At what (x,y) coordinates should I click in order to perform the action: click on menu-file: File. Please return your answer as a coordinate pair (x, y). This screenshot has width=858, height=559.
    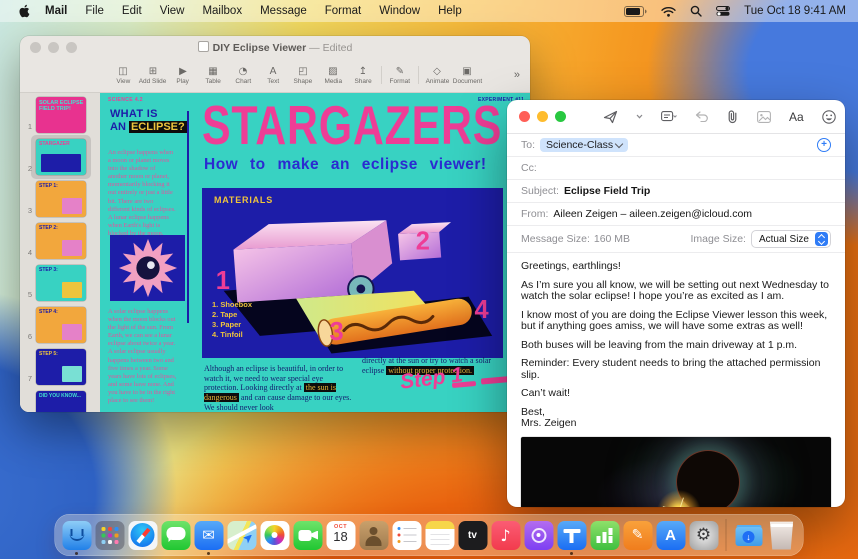
    Looking at the image, I should click on (94, 11).